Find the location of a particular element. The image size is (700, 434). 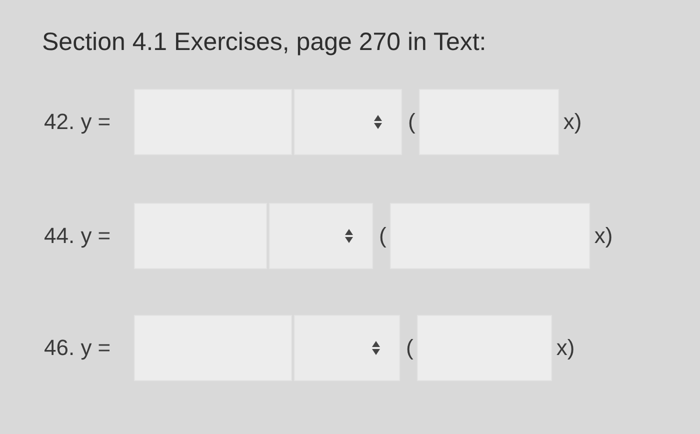

question-label: 46. y = is located at coordinates (77, 348).